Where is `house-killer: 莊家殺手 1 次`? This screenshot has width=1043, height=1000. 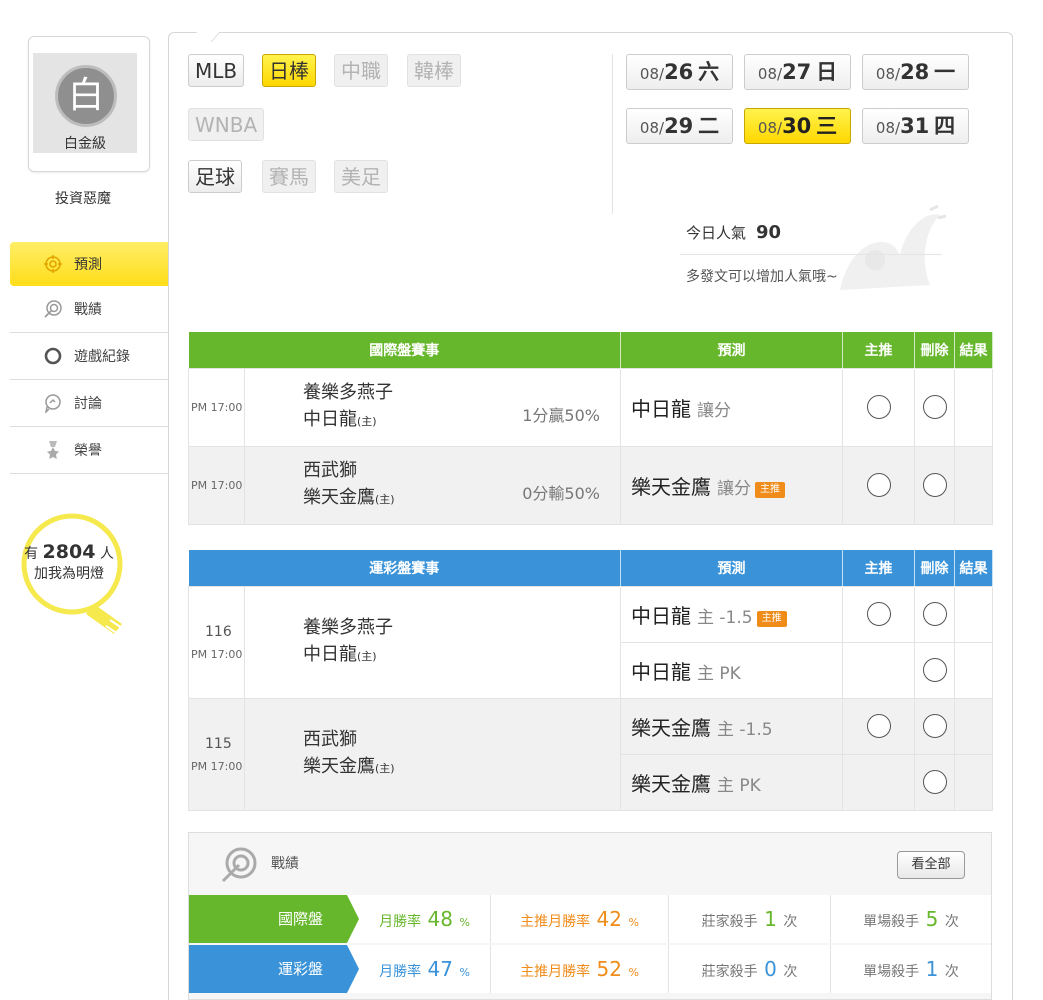
house-killer: 莊家殺手 1 次 is located at coordinates (750, 919).